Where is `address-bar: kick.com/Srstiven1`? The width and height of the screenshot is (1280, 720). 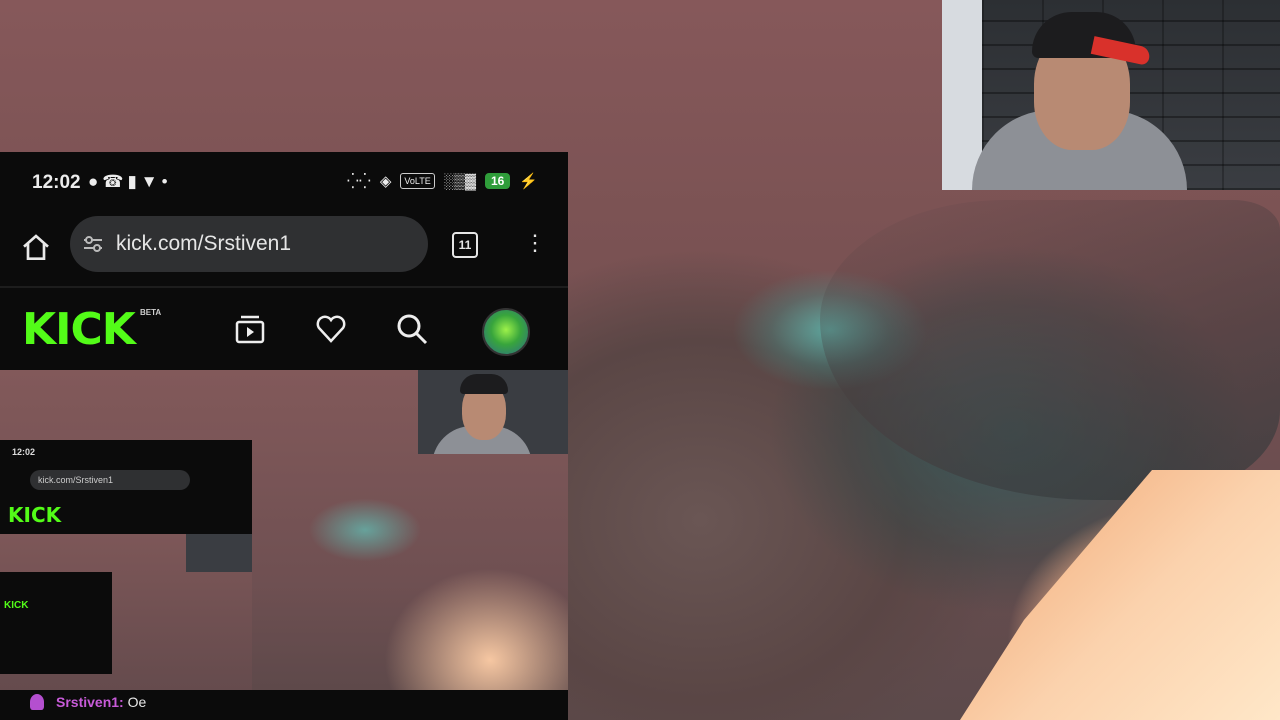
address-bar: kick.com/Srstiven1 is located at coordinates (249, 244).